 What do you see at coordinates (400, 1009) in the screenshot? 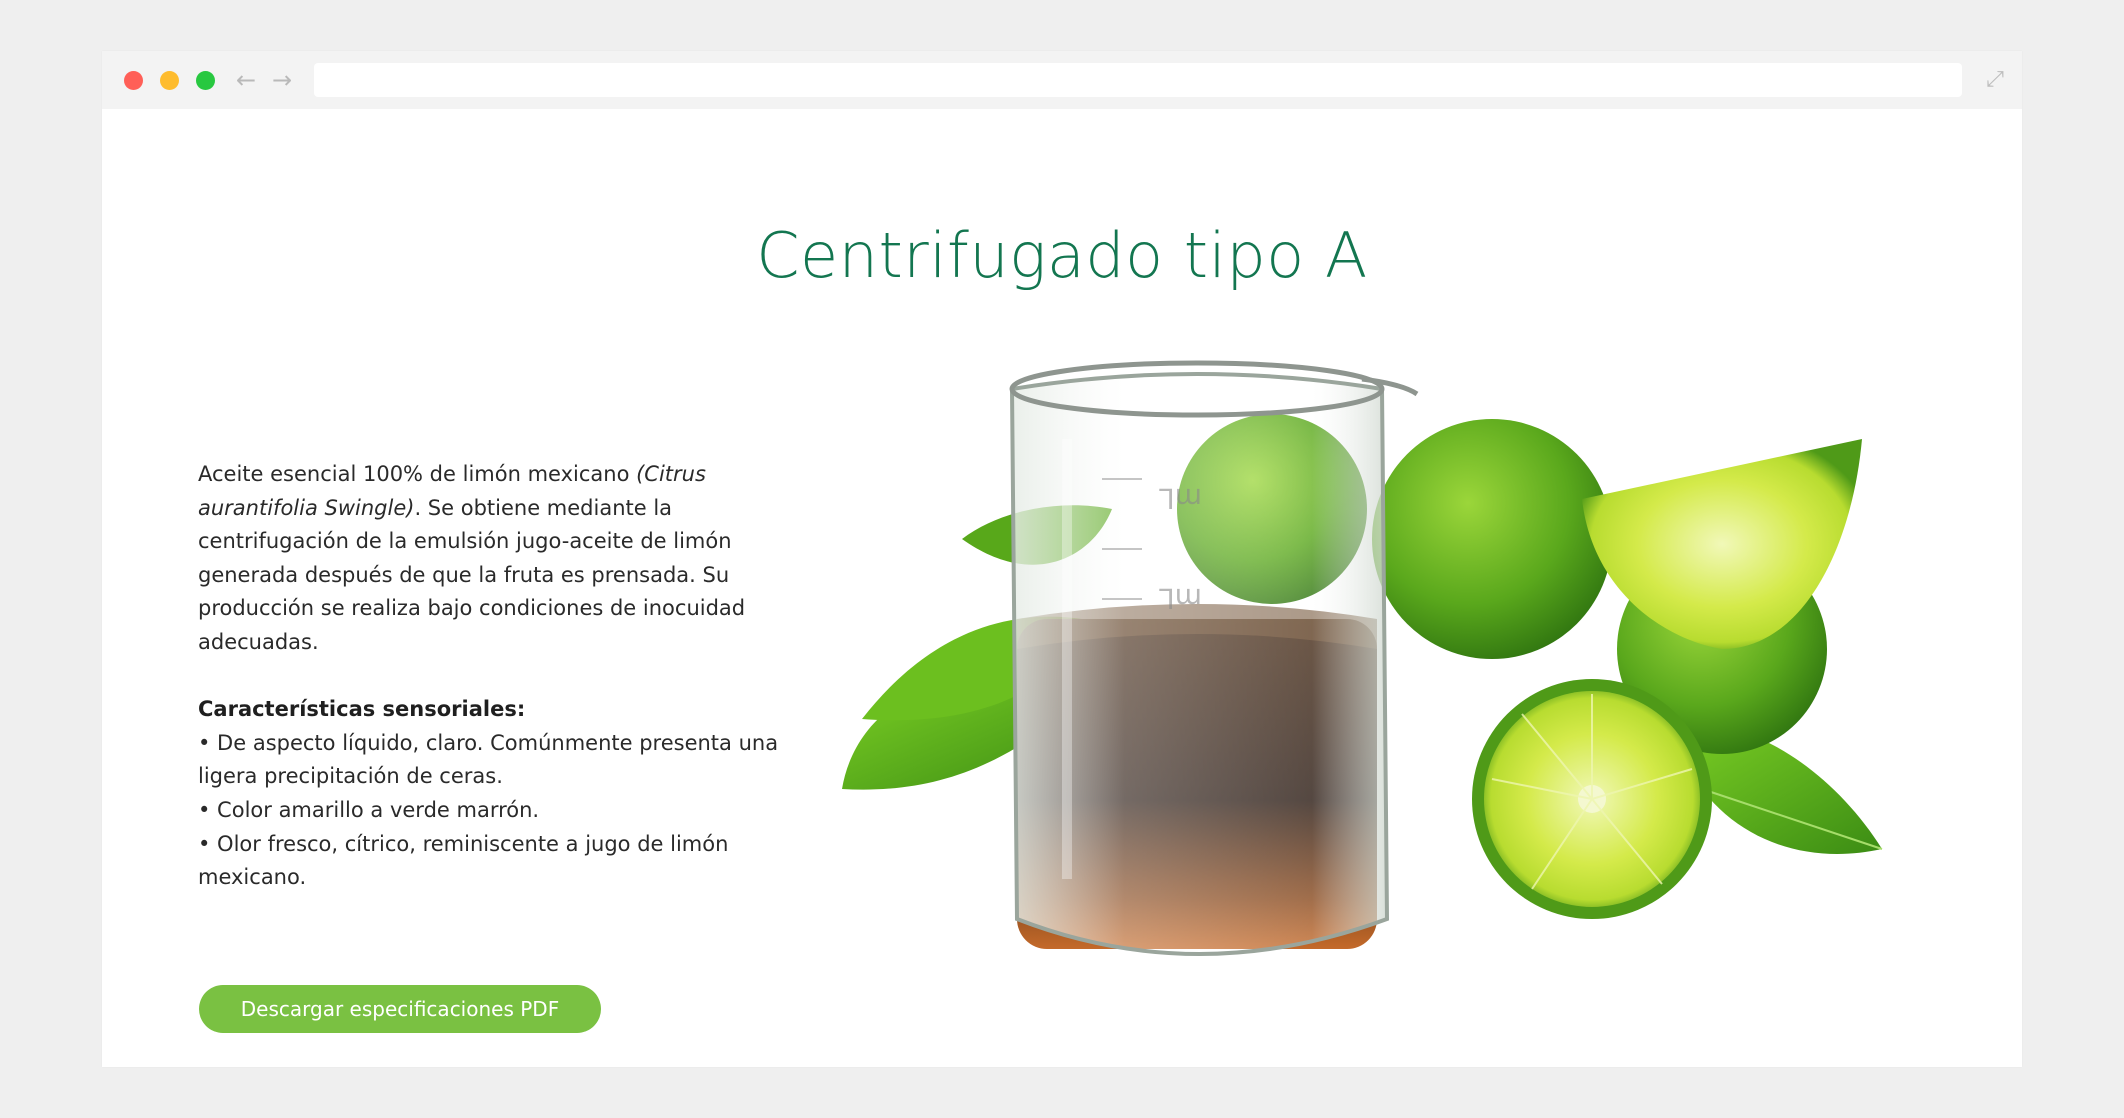
I see `download-pdf-button: Descargar especificaciones PDF` at bounding box center [400, 1009].